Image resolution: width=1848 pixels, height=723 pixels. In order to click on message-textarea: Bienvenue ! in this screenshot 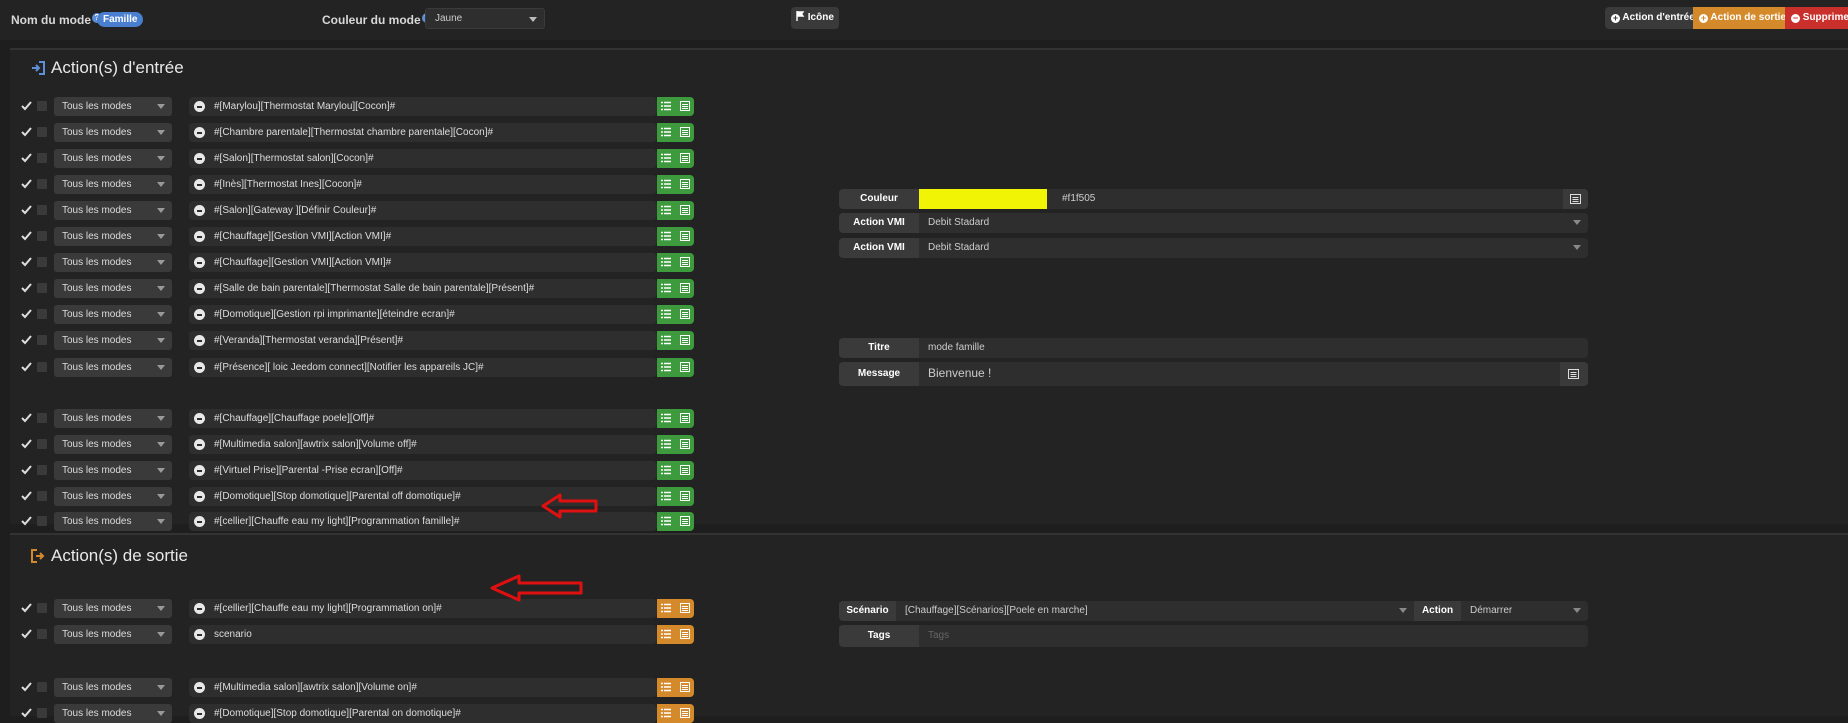, I will do `click(1239, 374)`.